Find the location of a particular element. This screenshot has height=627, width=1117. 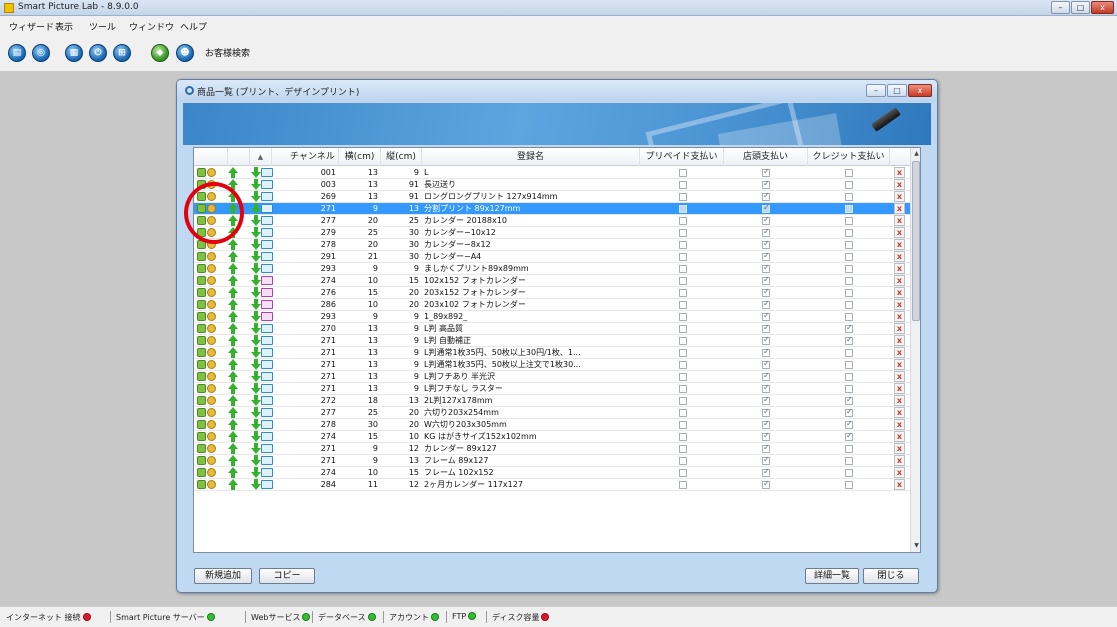

close-dialog-button: 閉じる is located at coordinates (891, 576).